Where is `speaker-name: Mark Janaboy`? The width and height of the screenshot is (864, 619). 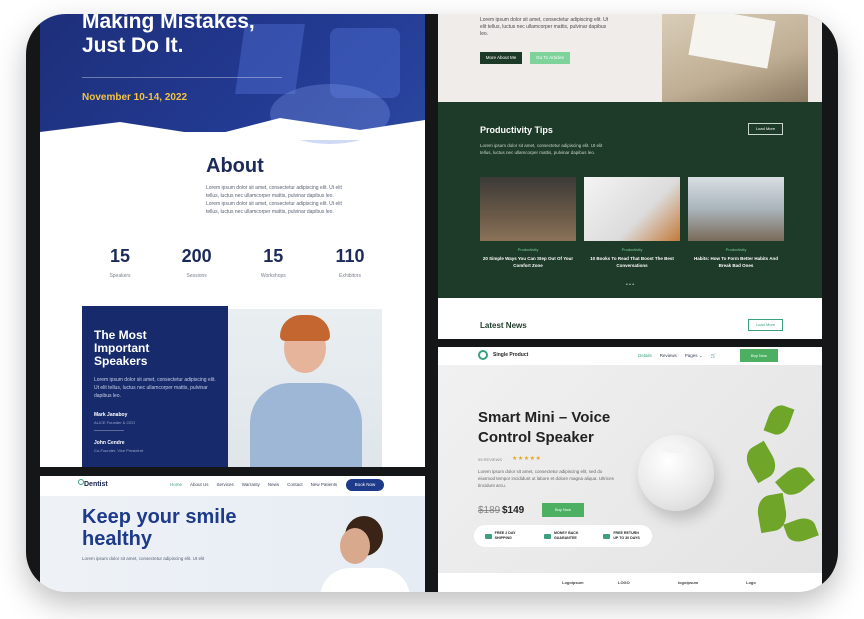
speaker-name: Mark Janaboy is located at coordinates (111, 415).